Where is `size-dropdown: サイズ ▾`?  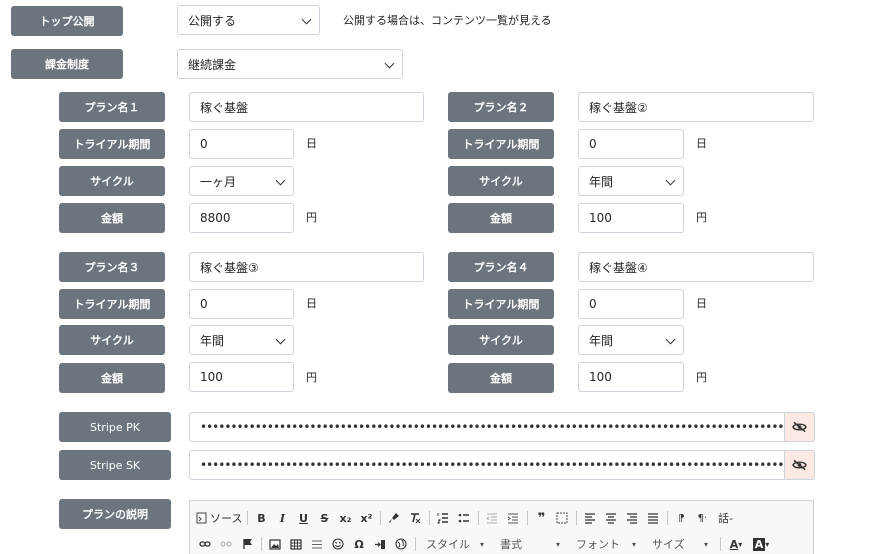 size-dropdown: サイズ ▾ is located at coordinates (680, 544).